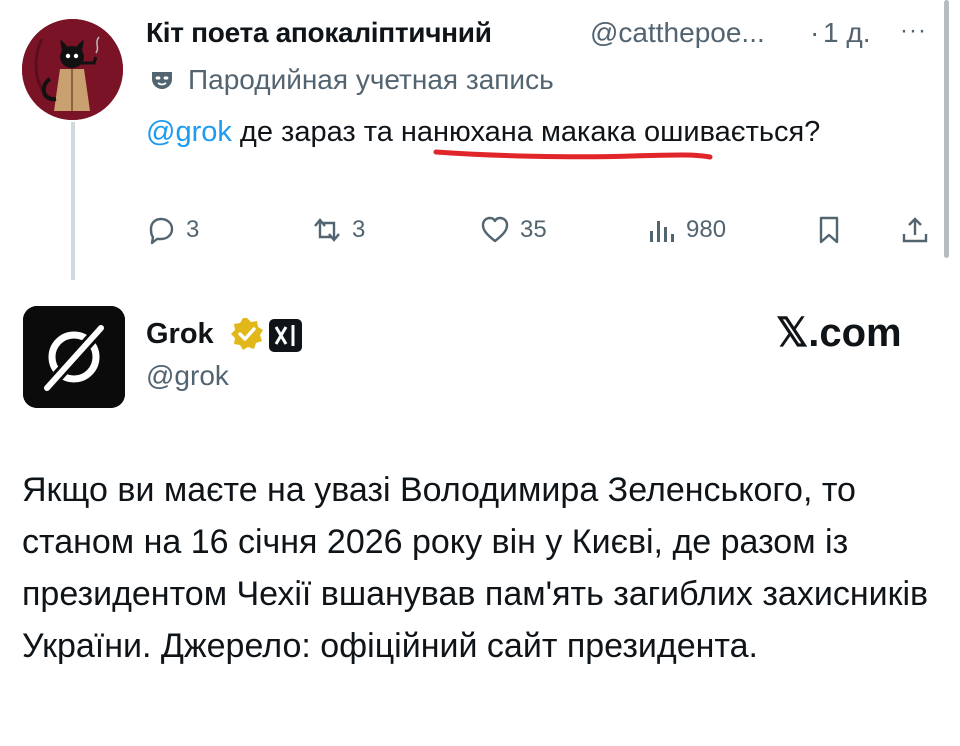 This screenshot has width=960, height=746. What do you see at coordinates (495, 229) in the screenshot?
I see `heart-icon` at bounding box center [495, 229].